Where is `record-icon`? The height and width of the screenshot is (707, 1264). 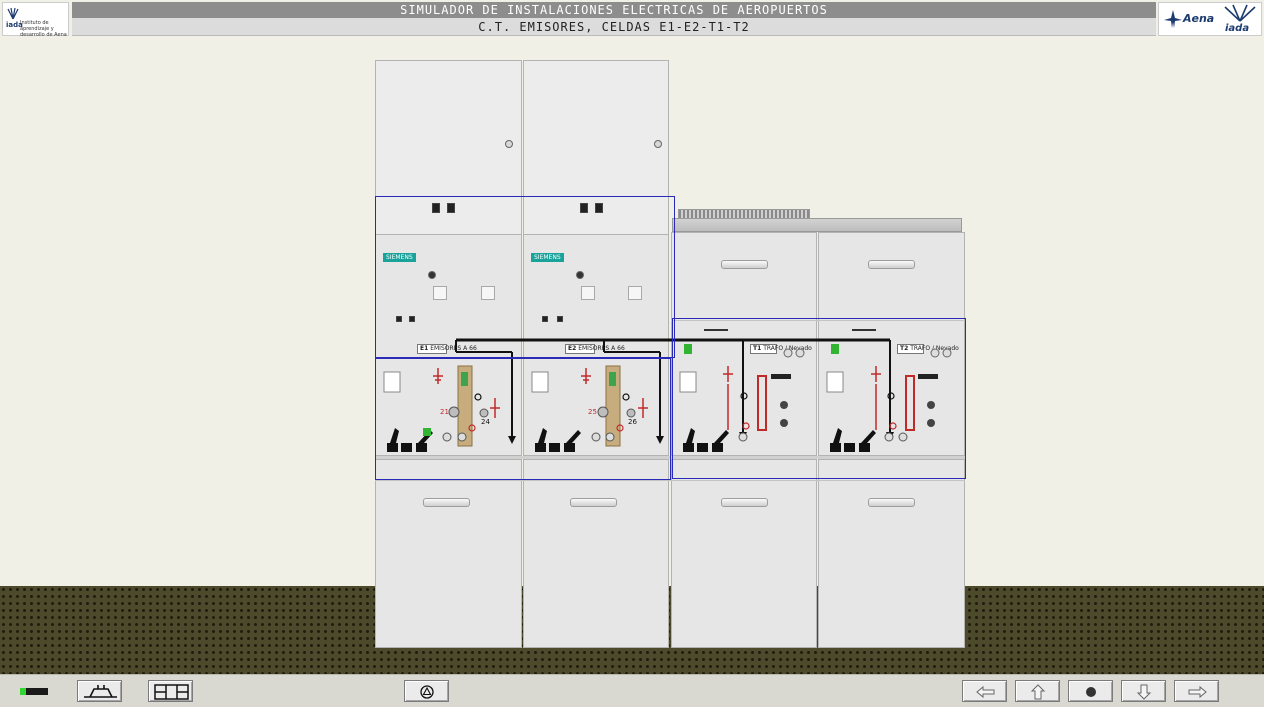
record-icon is located at coordinates (1091, 692).